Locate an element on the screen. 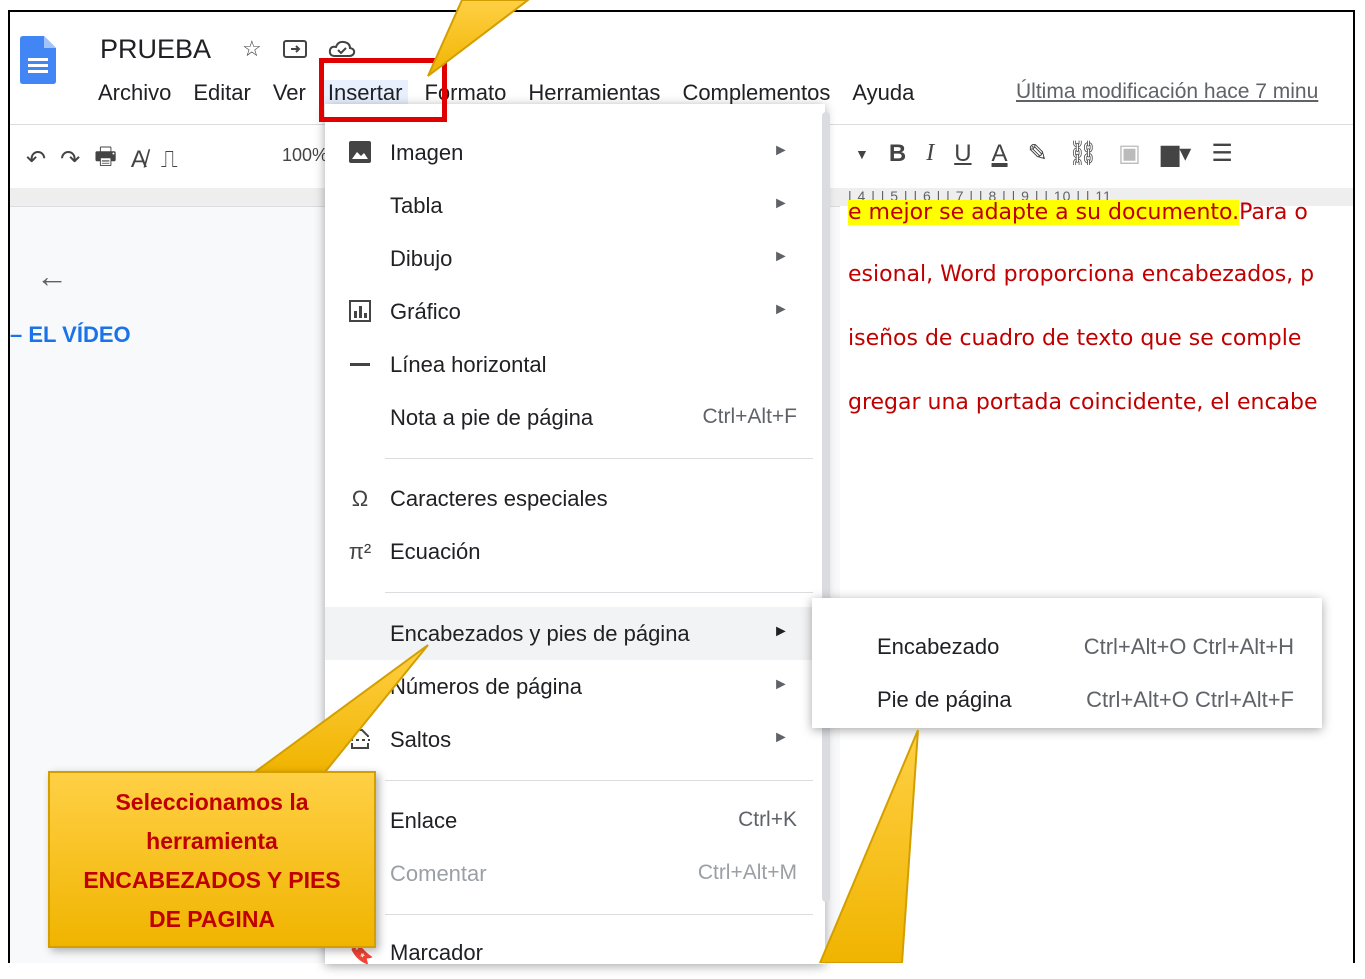 The image size is (1365, 979). callout-line-2: herramienta is located at coordinates (212, 841).